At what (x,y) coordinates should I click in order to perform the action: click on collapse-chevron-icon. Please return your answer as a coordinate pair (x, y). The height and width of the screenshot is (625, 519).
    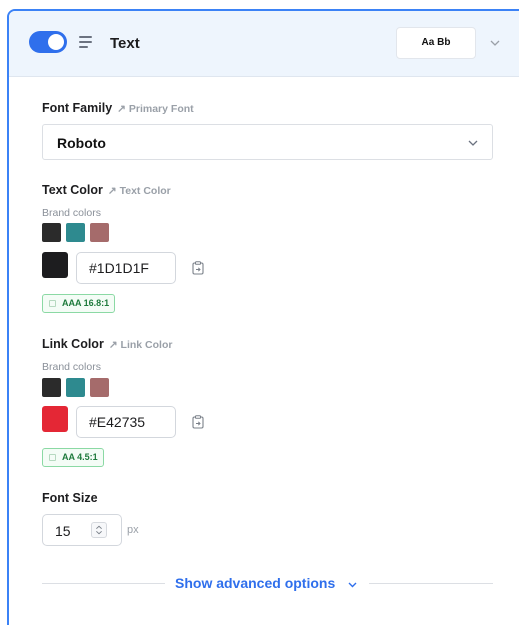
    Looking at the image, I should click on (495, 43).